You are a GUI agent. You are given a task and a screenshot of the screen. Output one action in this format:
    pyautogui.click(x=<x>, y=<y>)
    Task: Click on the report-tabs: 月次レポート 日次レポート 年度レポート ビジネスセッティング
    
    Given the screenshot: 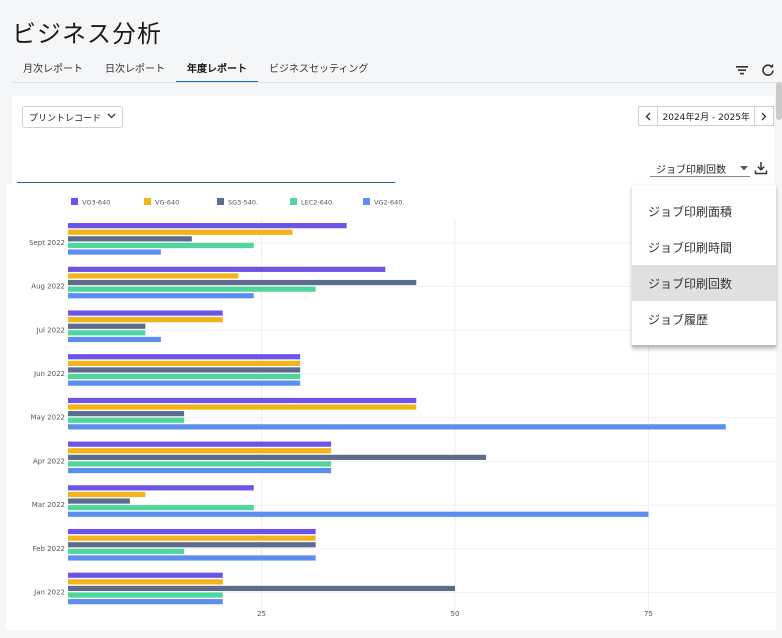 What is the action you would take?
    pyautogui.click(x=195, y=69)
    